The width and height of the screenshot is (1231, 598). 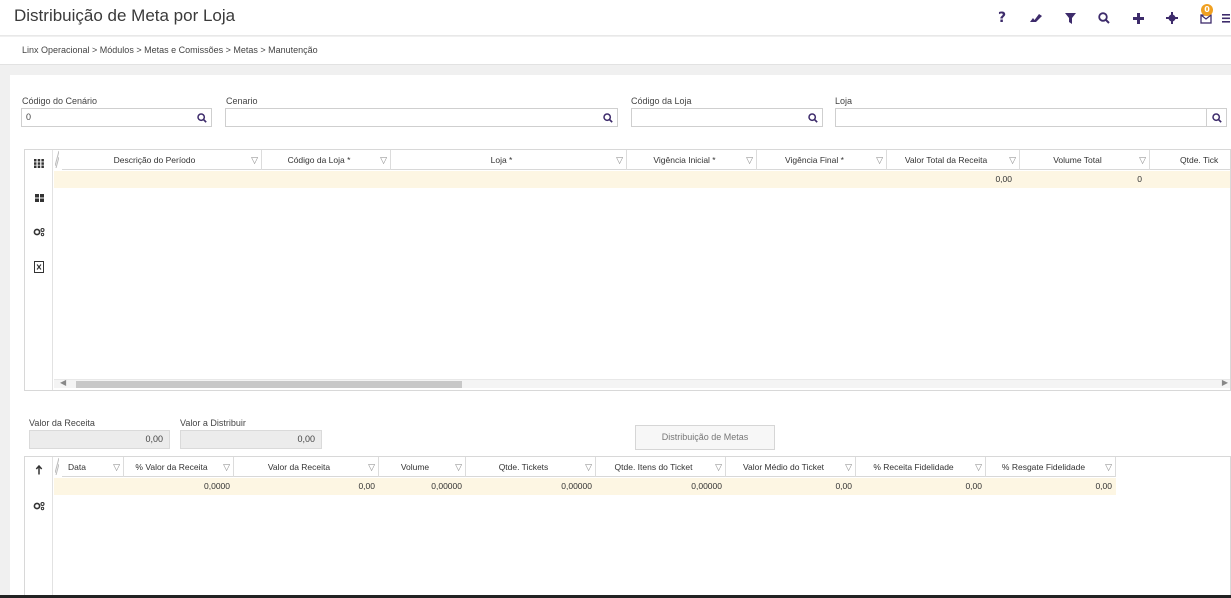 What do you see at coordinates (913, 467) in the screenshot?
I see `col-pct-receita-fidelidade-label: % Receita Fidelidade` at bounding box center [913, 467].